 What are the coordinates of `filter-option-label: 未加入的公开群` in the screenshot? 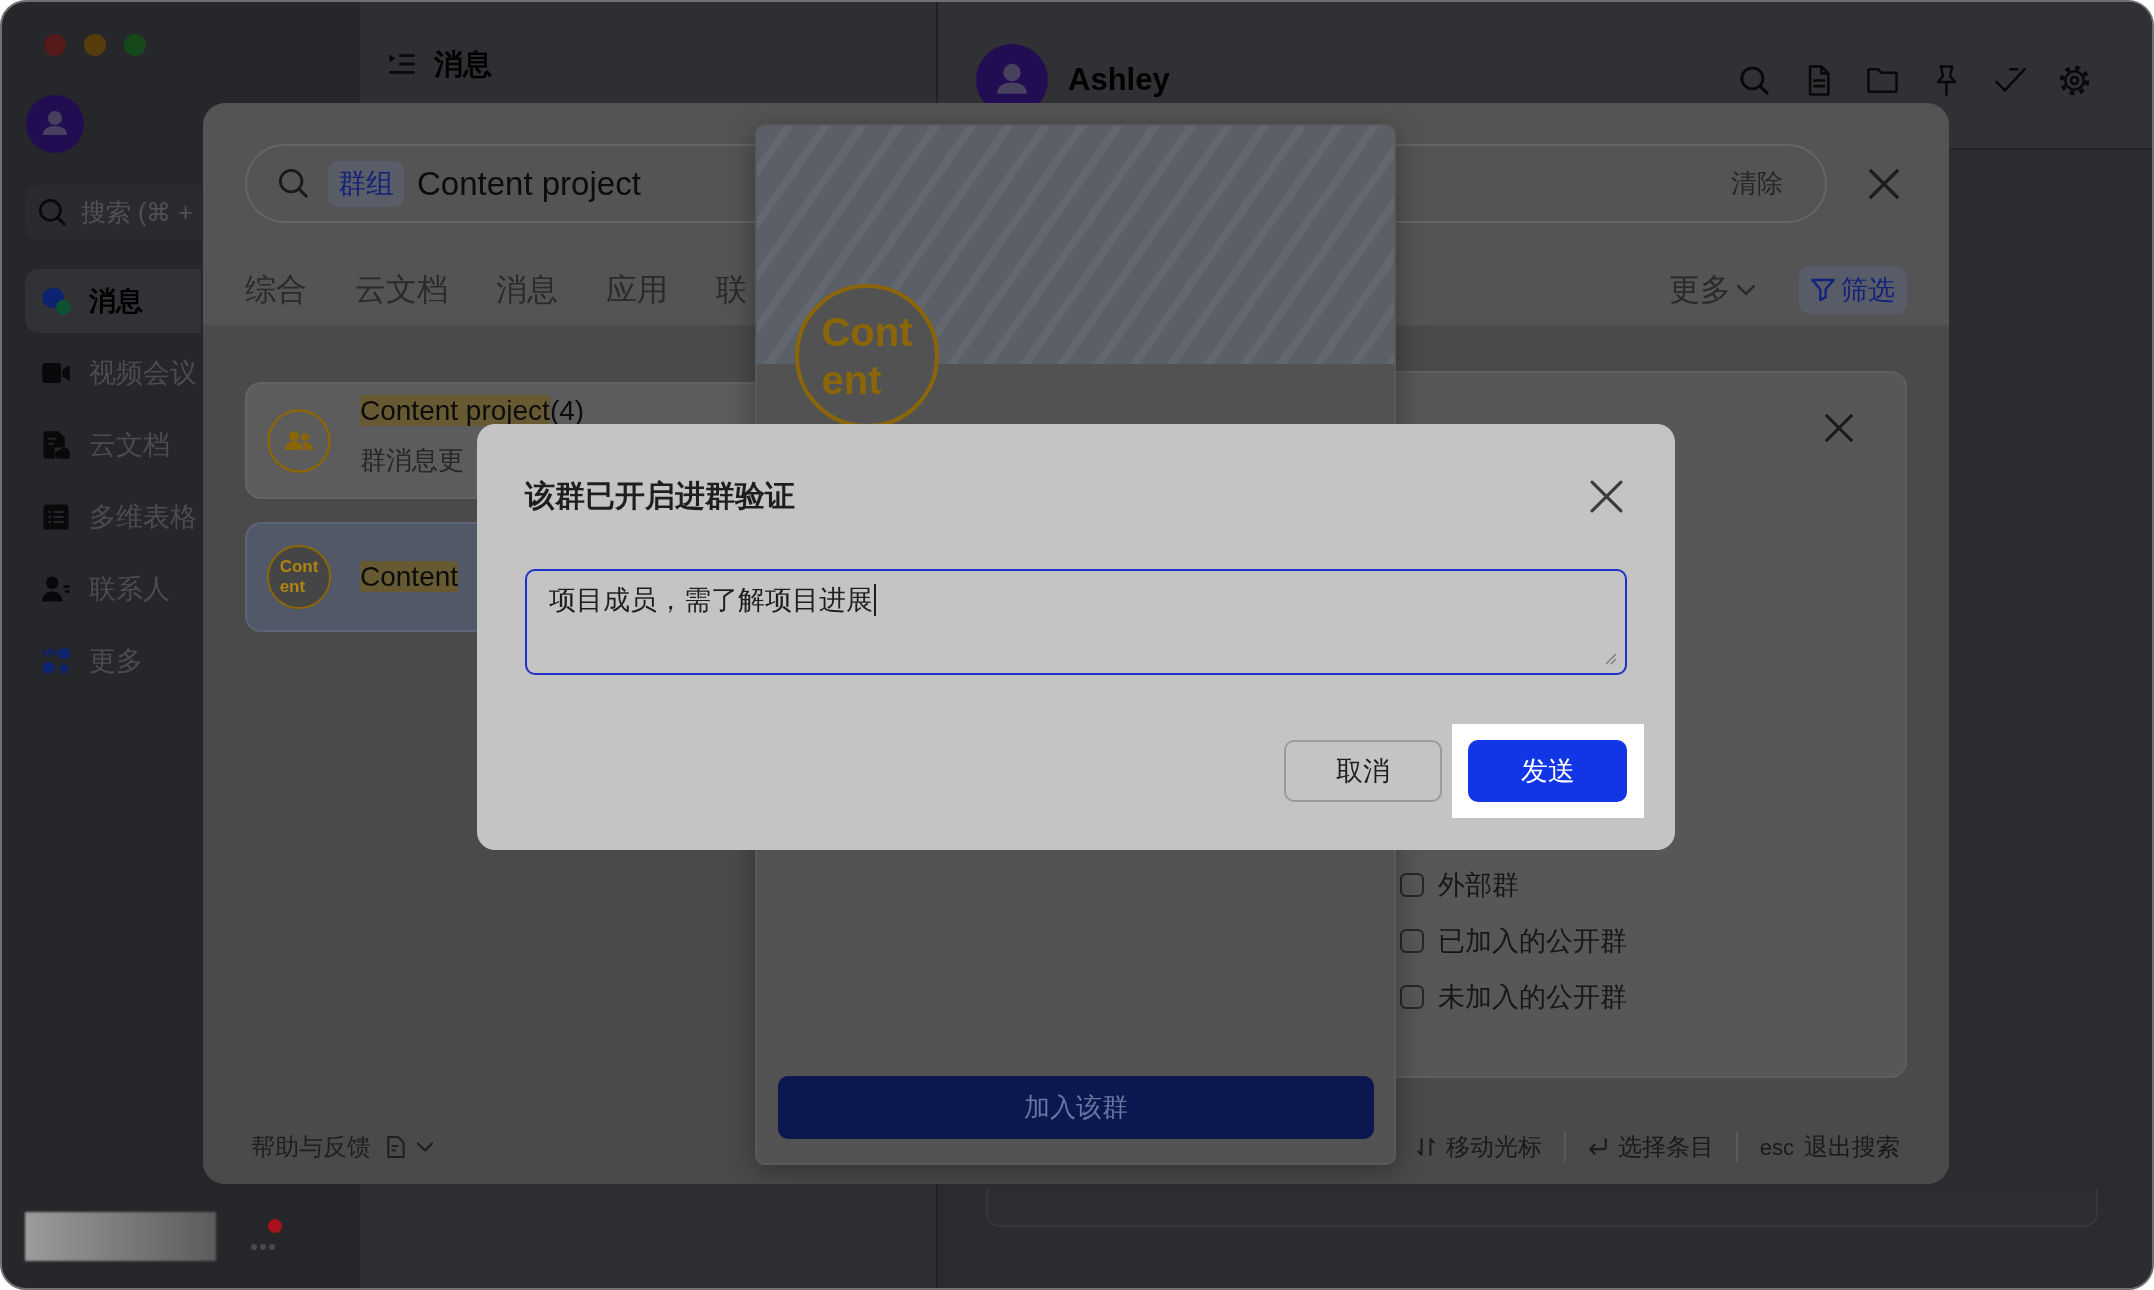 It's located at (1532, 997).